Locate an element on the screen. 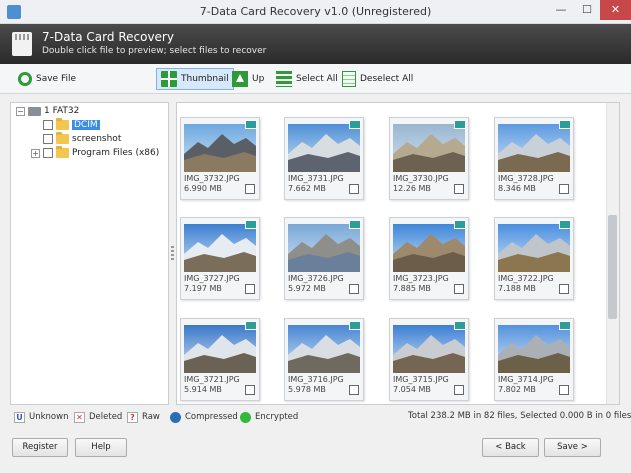 Image resolution: width=631 pixels, height=473 pixels. file-thumbnail: IMG_3716.JPG 5.978 MB is located at coordinates (324, 359).